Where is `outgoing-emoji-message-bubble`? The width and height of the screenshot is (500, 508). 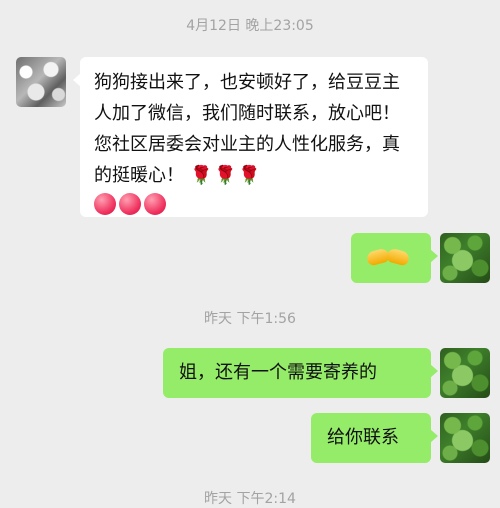 outgoing-emoji-message-bubble is located at coordinates (394, 258).